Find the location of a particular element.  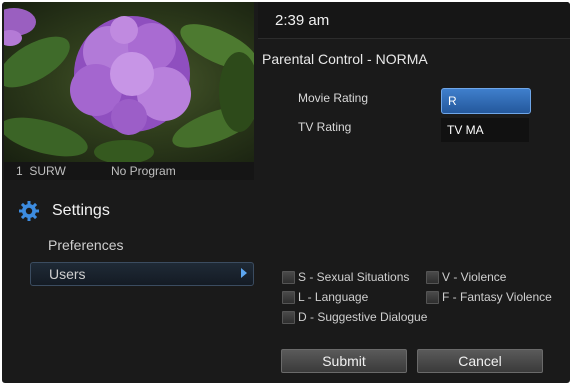

sidebar-item-label: Preferences is located at coordinates (86, 245).